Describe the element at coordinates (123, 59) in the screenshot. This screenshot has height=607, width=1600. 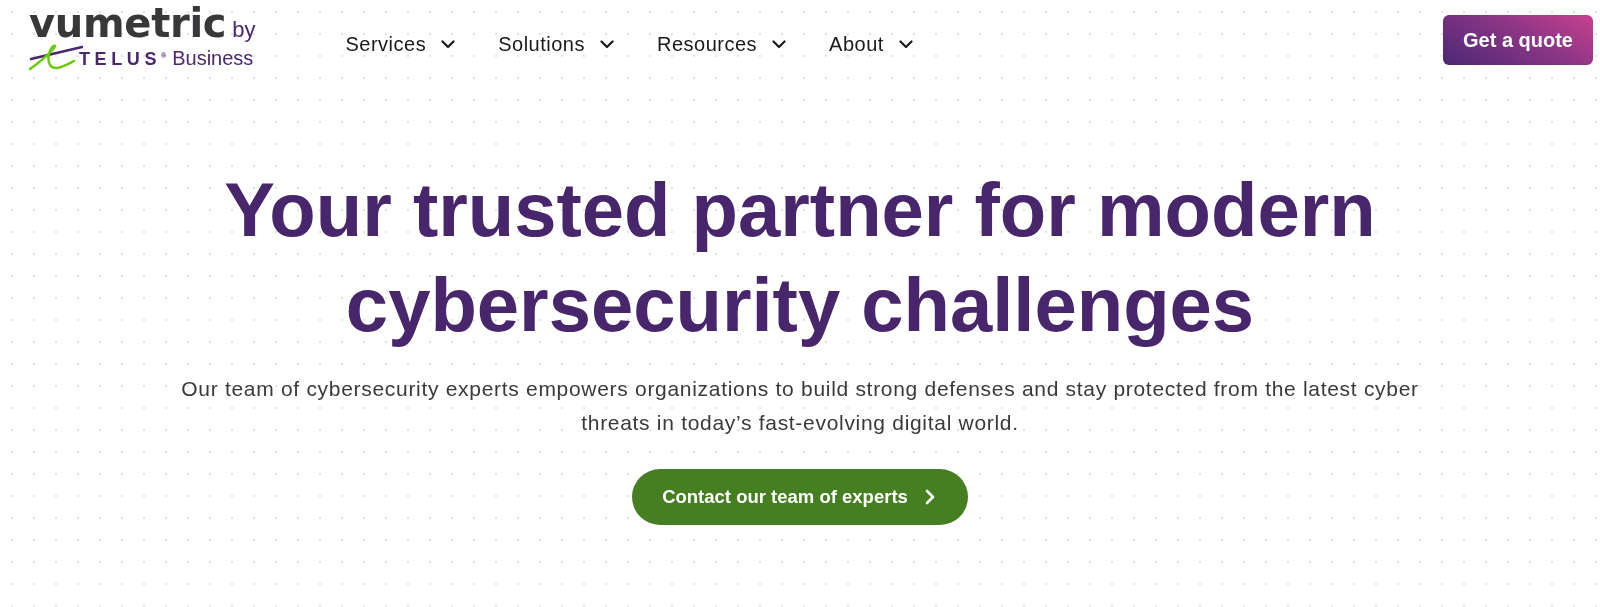
I see `logo-brand-text: TELUS$^{®}$` at that location.